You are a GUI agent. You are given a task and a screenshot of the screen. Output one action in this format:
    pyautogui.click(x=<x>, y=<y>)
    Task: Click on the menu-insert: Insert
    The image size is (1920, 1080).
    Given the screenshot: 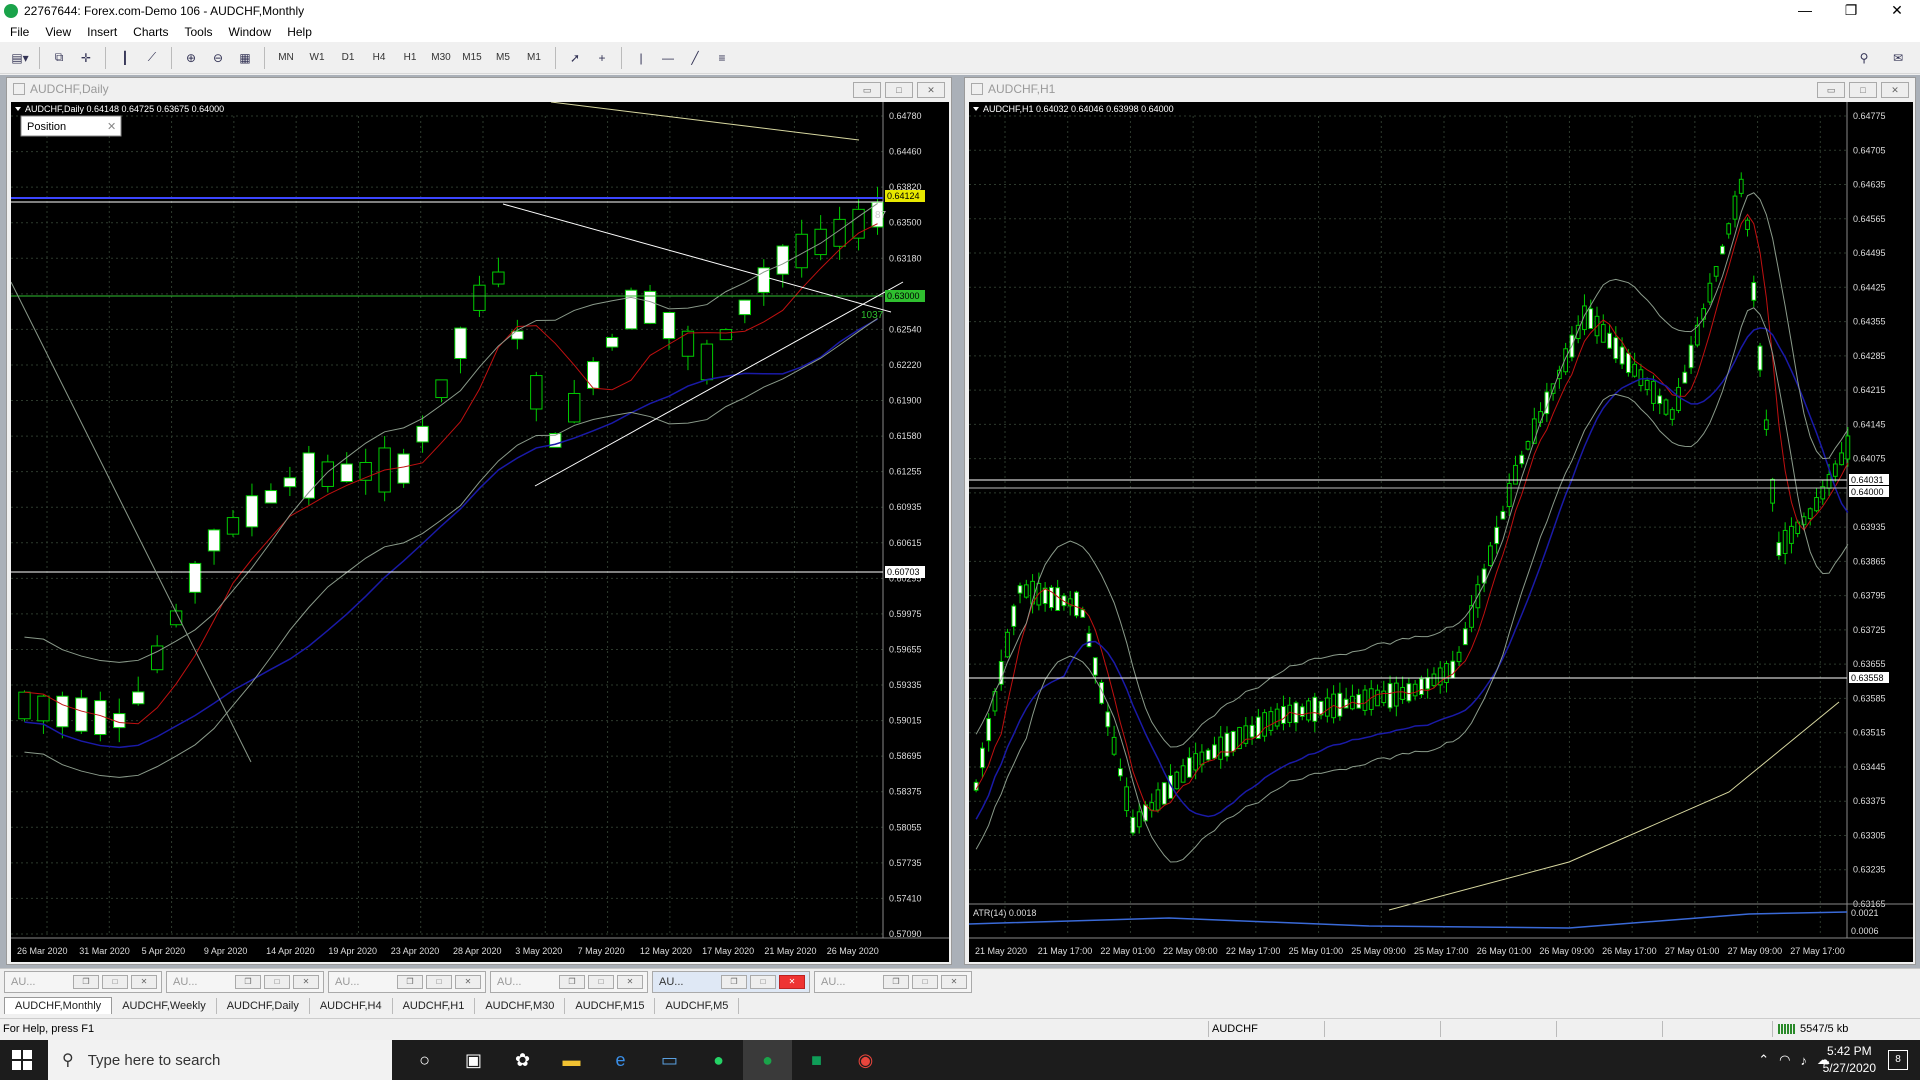 What is the action you would take?
    pyautogui.click(x=102, y=32)
    